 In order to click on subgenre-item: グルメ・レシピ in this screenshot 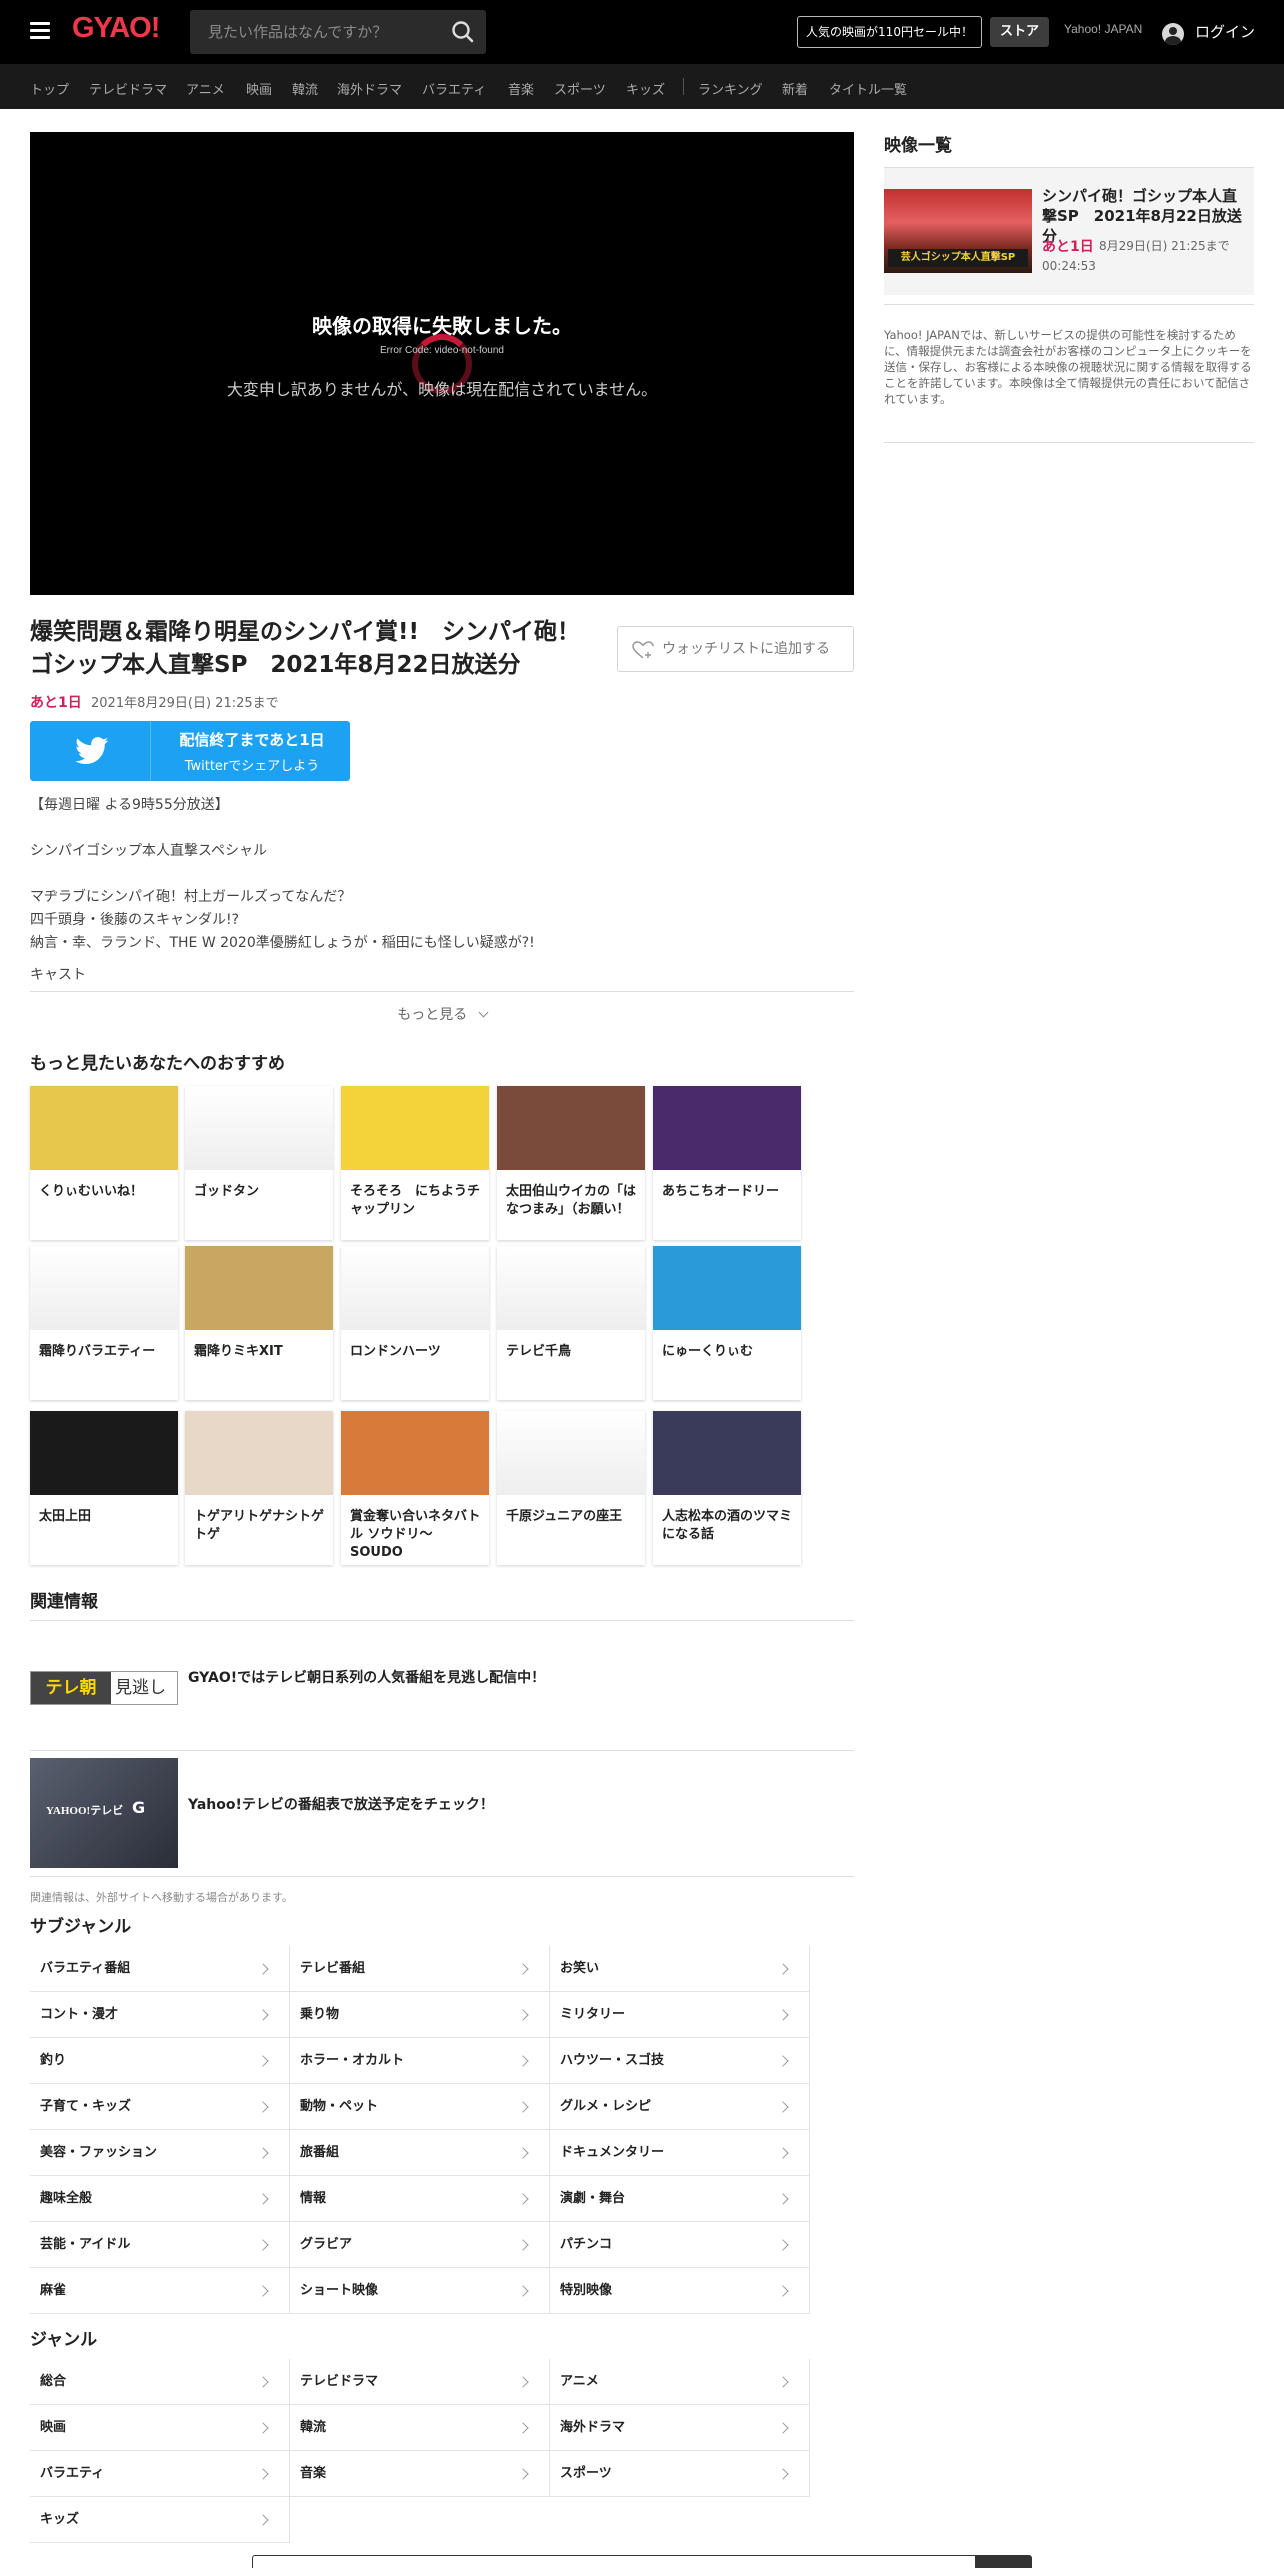, I will do `click(680, 2107)`.